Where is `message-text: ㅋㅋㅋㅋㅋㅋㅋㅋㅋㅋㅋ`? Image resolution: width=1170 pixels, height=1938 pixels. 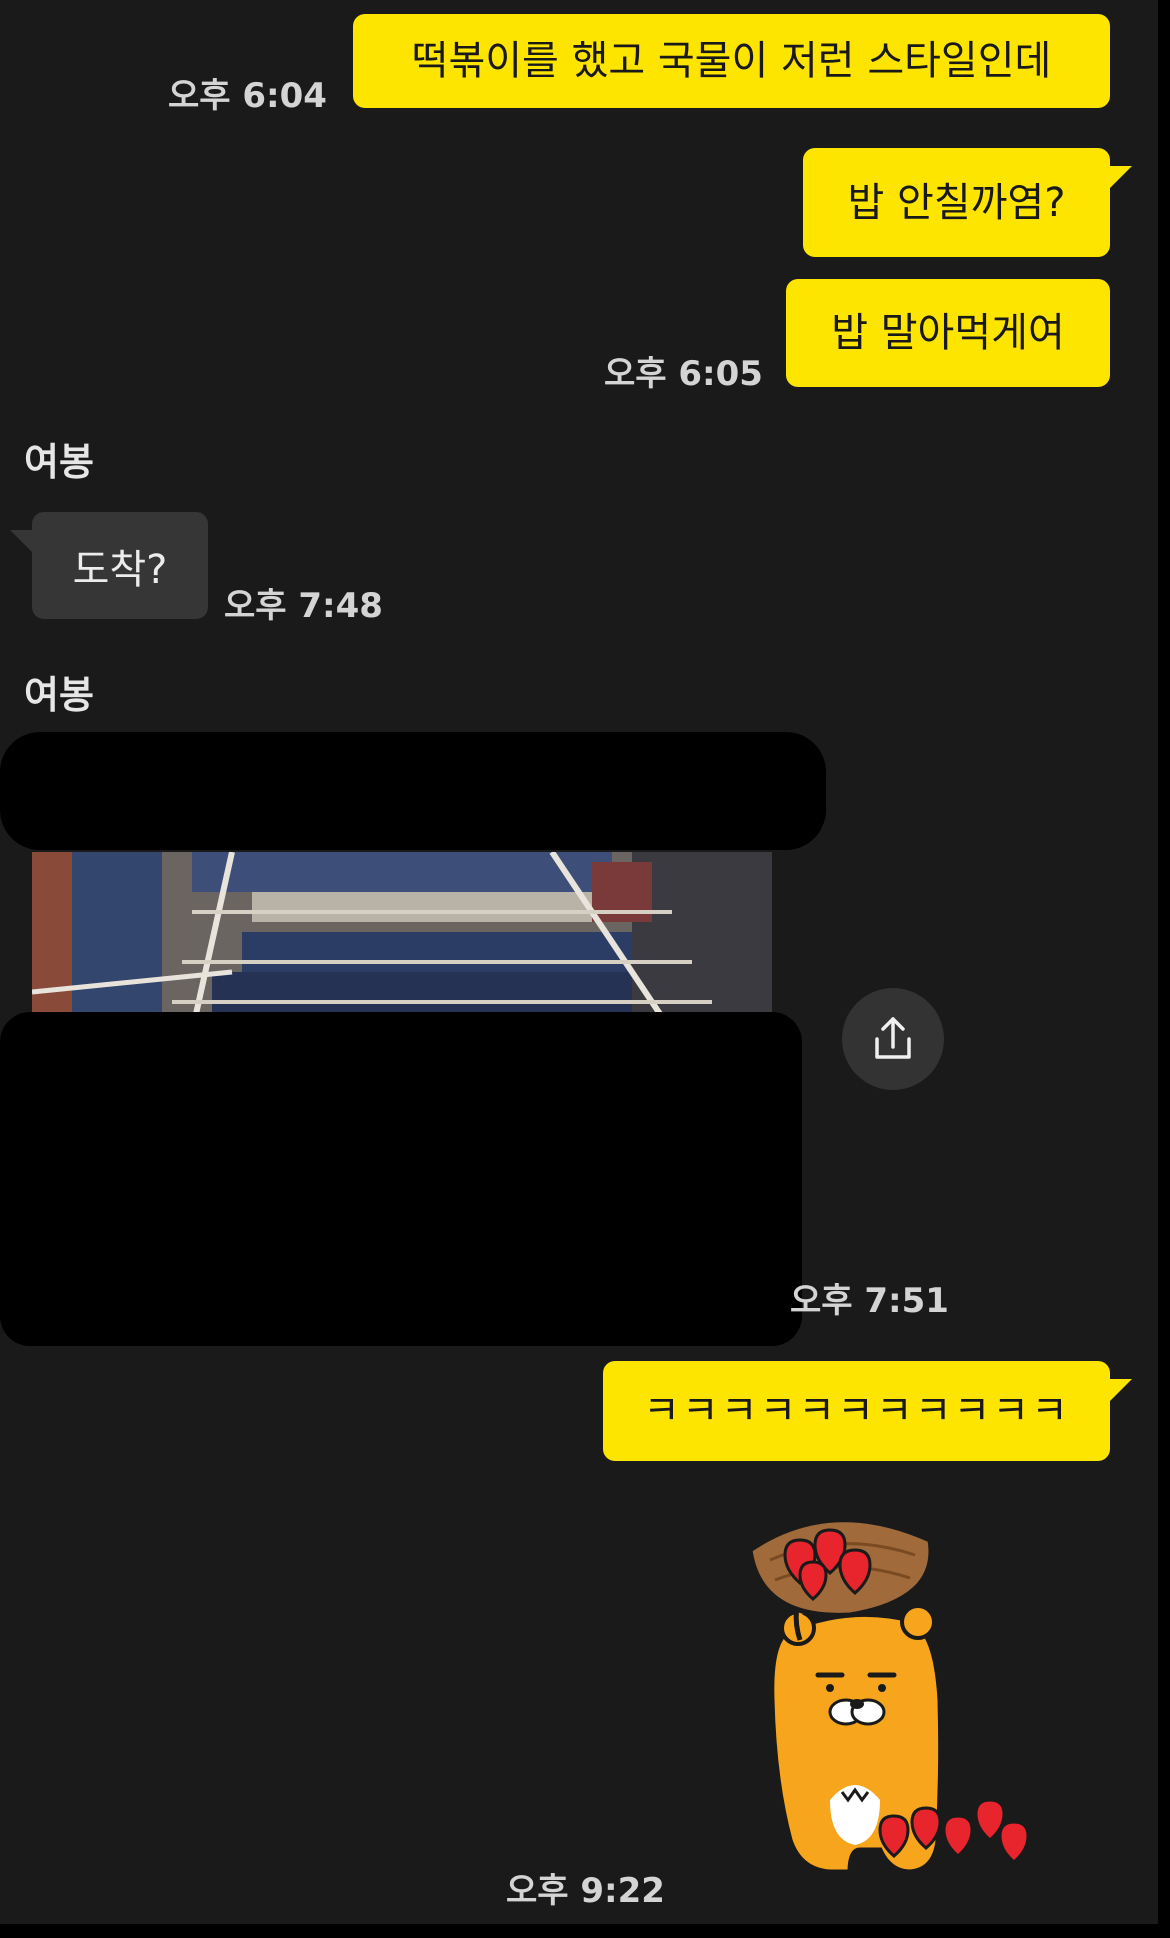
message-text: ㅋㅋㅋㅋㅋㅋㅋㅋㅋㅋㅋ is located at coordinates (856, 1411).